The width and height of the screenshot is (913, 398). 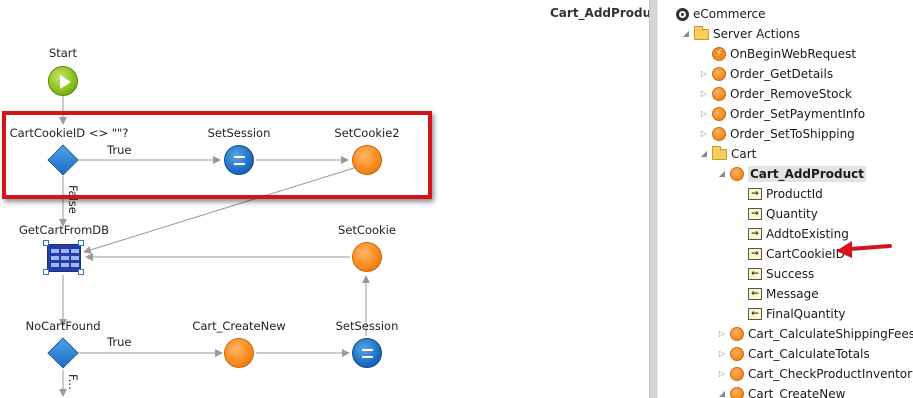 I want to click on tree-item: ⚡ OnBeginWebRequest, so click(x=784, y=54).